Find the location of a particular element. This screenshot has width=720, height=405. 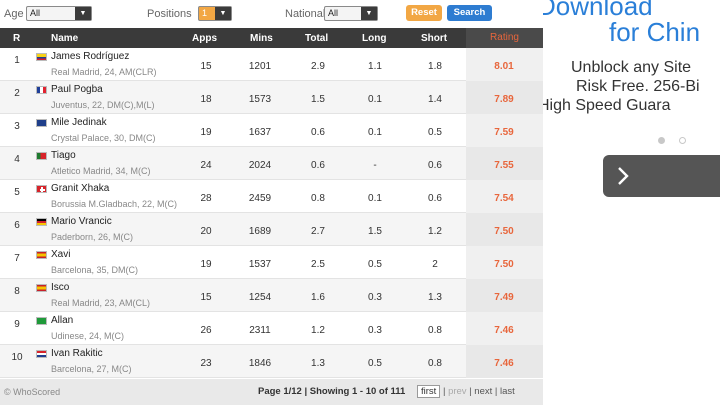

positions-select: 1 ▼ is located at coordinates (215, 13).